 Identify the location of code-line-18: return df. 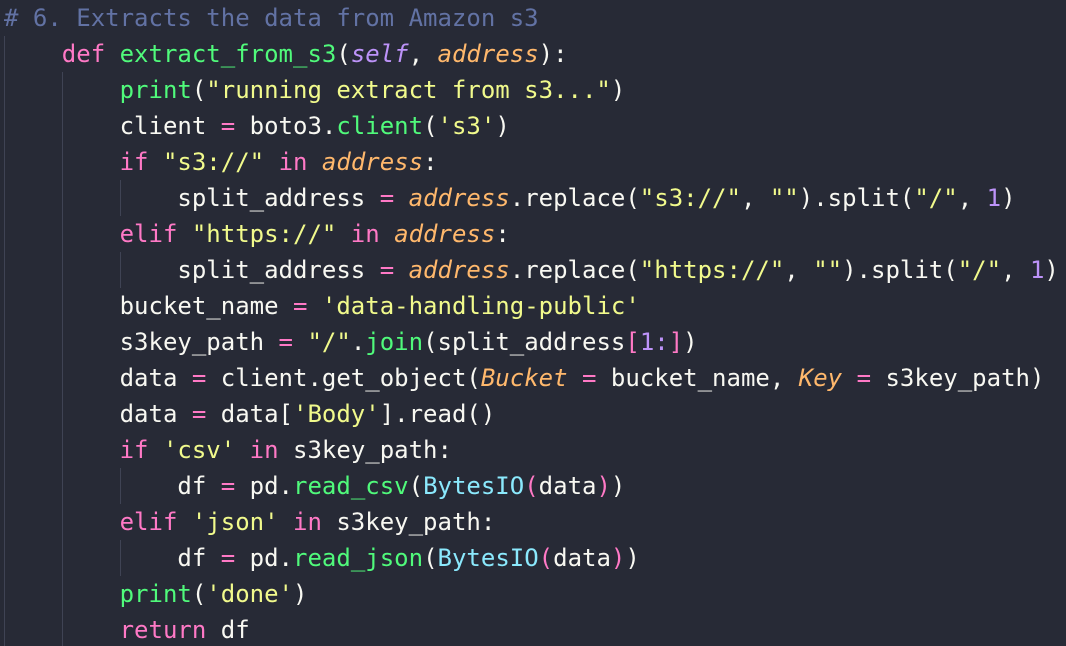
(127, 629).